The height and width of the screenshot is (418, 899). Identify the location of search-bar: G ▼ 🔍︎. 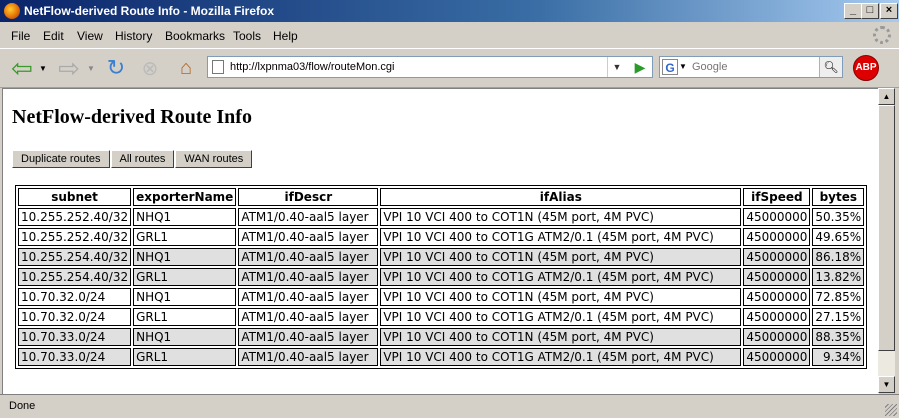
(751, 67).